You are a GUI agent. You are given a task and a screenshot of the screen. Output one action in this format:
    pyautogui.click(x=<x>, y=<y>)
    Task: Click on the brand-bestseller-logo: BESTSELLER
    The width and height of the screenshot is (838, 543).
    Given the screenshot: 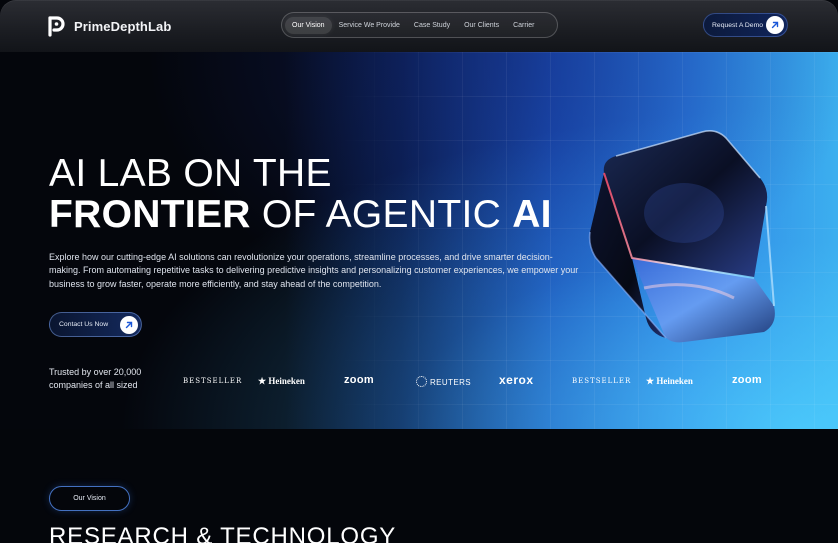 What is the action you would take?
    pyautogui.click(x=213, y=381)
    